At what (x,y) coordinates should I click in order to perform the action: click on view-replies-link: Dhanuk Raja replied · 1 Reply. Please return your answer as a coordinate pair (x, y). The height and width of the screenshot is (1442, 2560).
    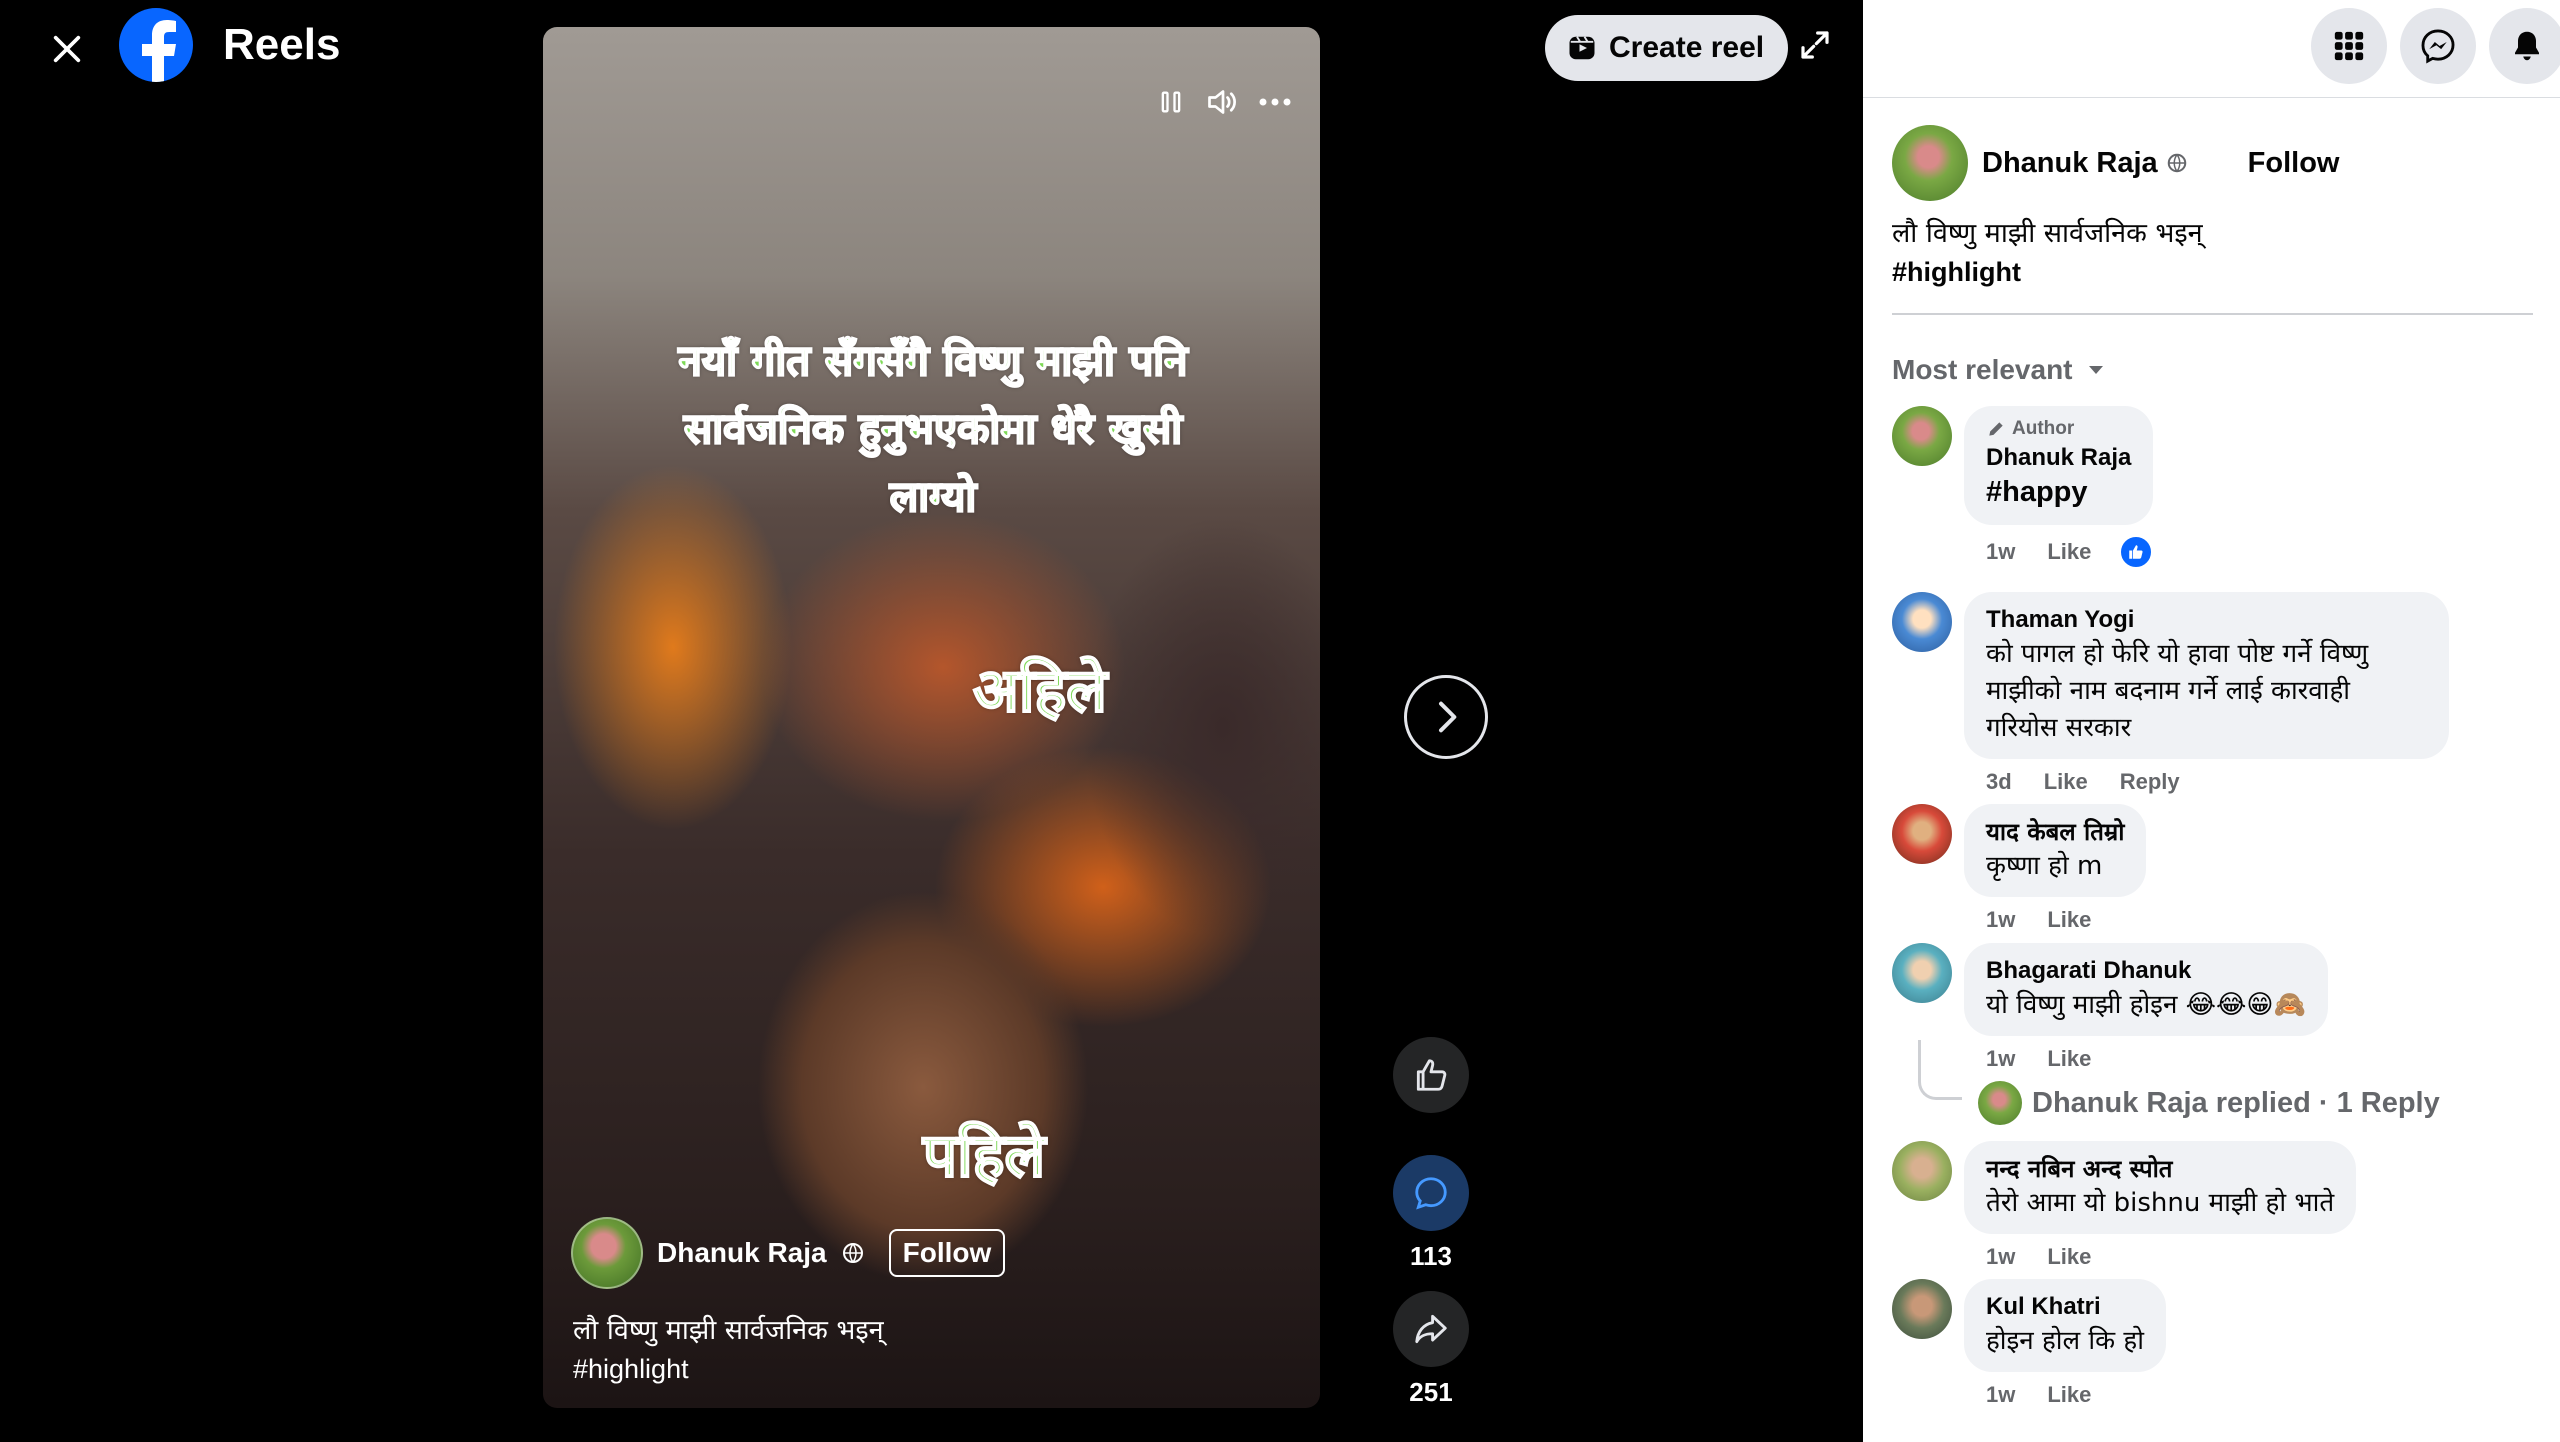
    Looking at the image, I should click on (2209, 1103).